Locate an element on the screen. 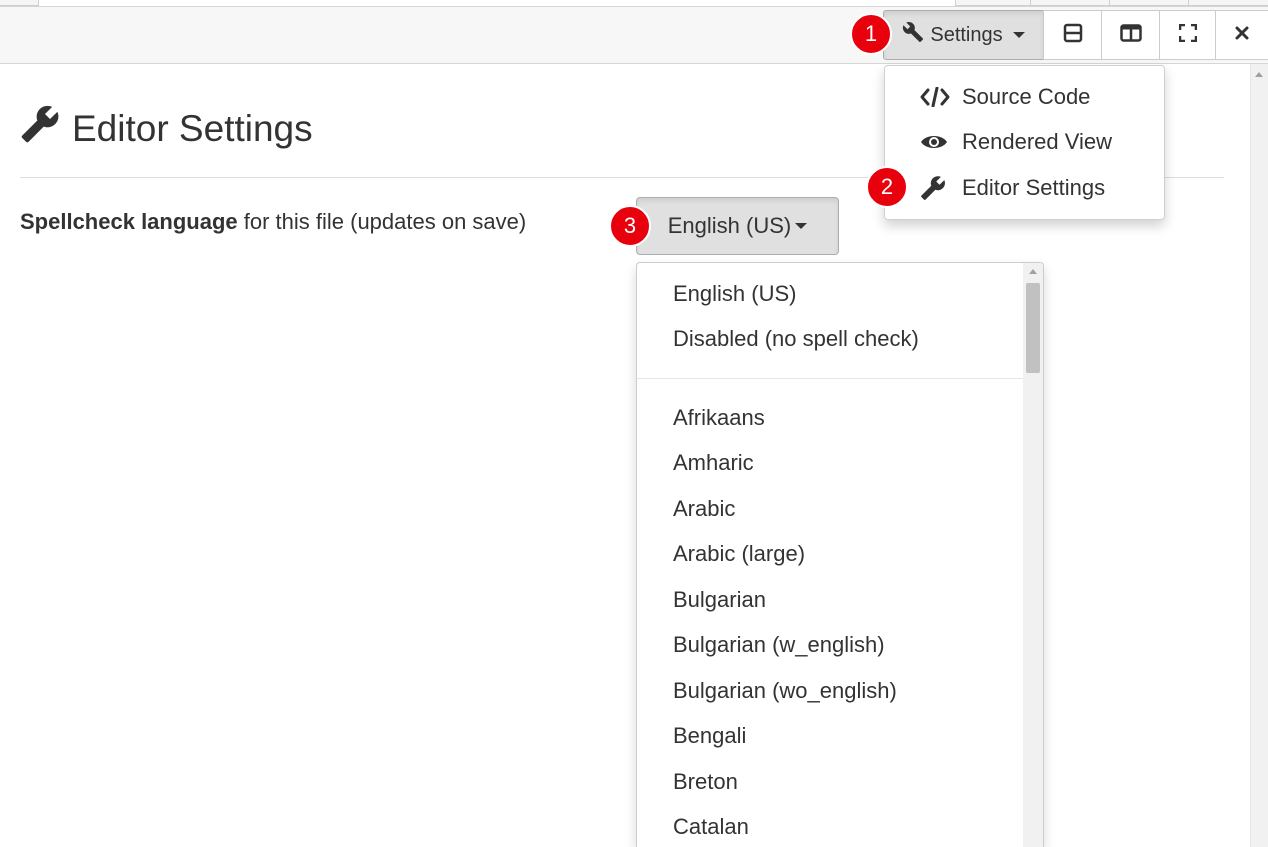  page-title: Editor Settings is located at coordinates (166, 128).